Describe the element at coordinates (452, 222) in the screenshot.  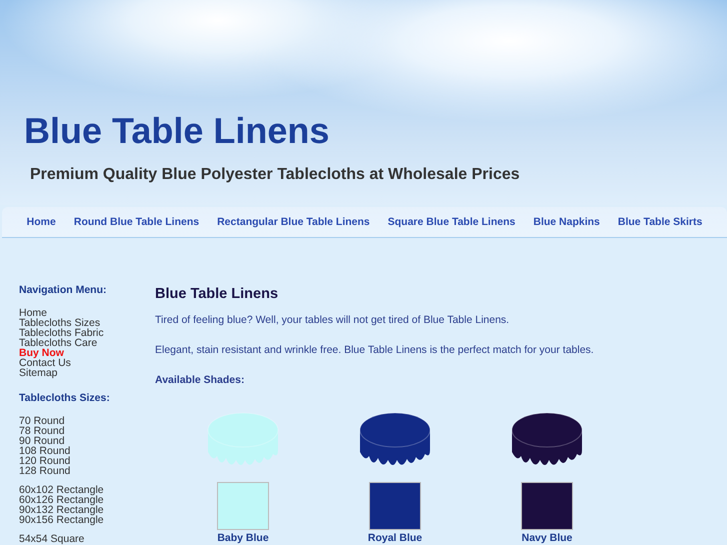
I see `nav-link: Square Blue Table Linens` at that location.